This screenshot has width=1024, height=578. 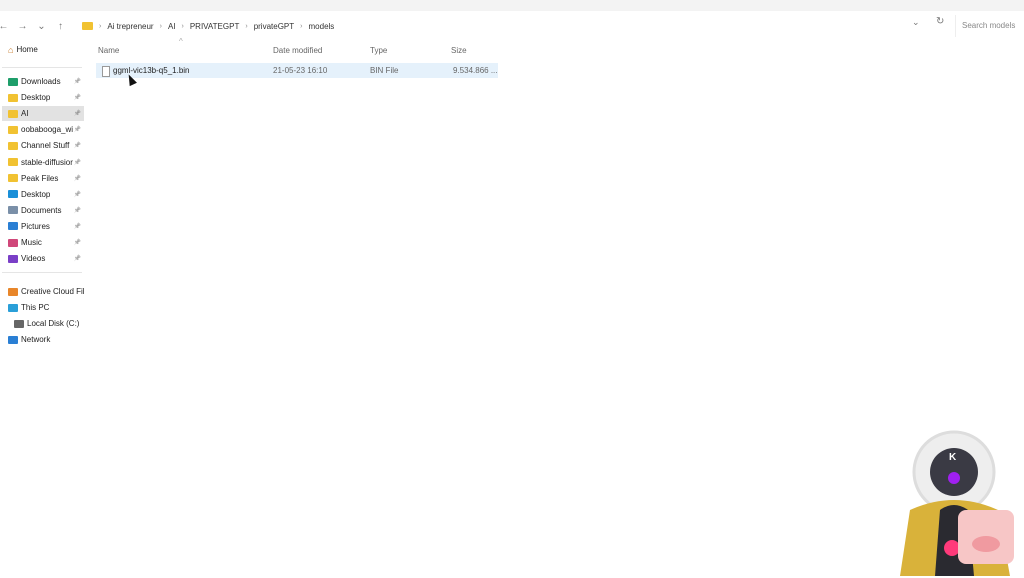 What do you see at coordinates (25, 114) in the screenshot?
I see `sidebar-item-label: AI` at bounding box center [25, 114].